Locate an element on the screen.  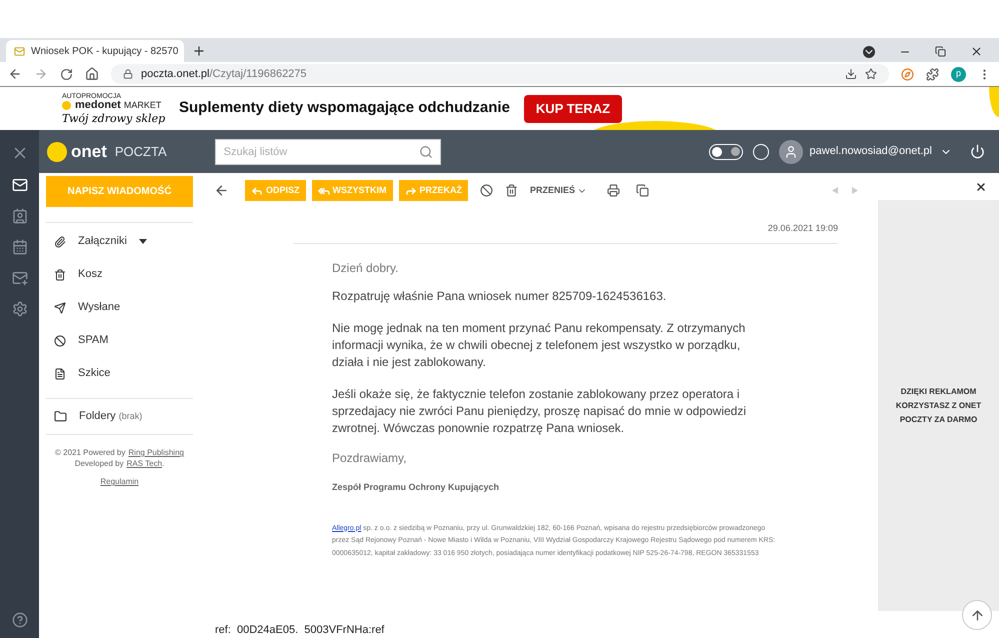
greeting-text: Dzień dobry. is located at coordinates (366, 268).